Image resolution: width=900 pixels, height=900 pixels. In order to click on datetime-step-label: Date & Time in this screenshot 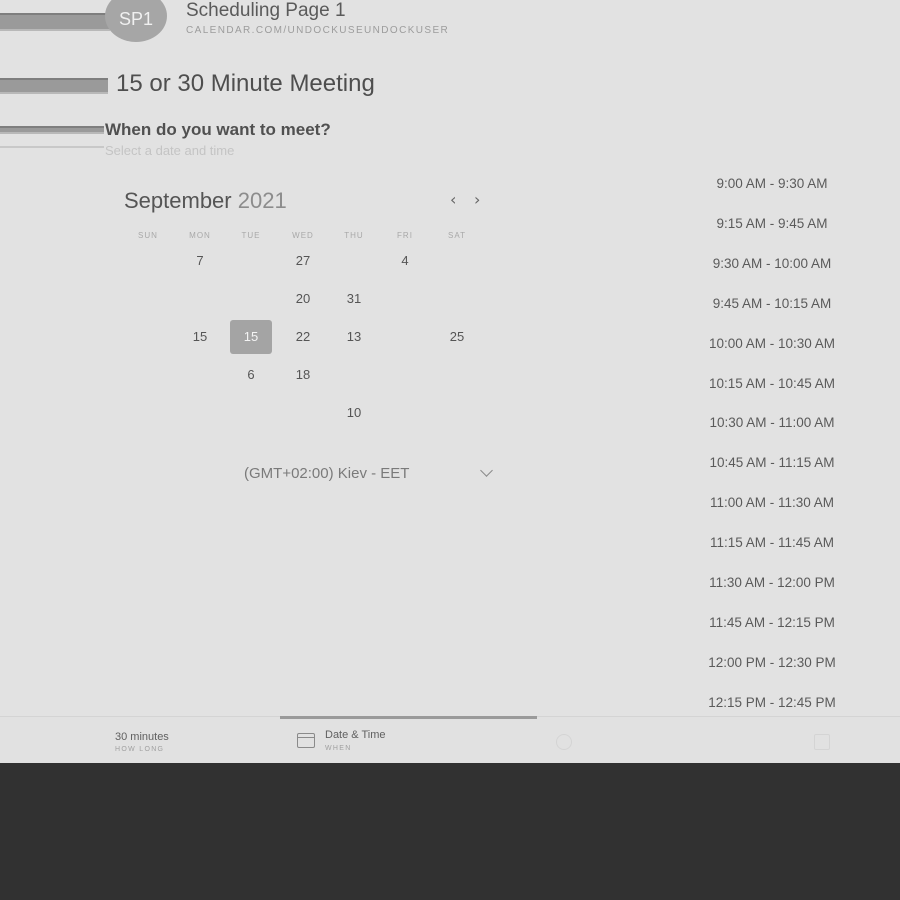, I will do `click(355, 735)`.